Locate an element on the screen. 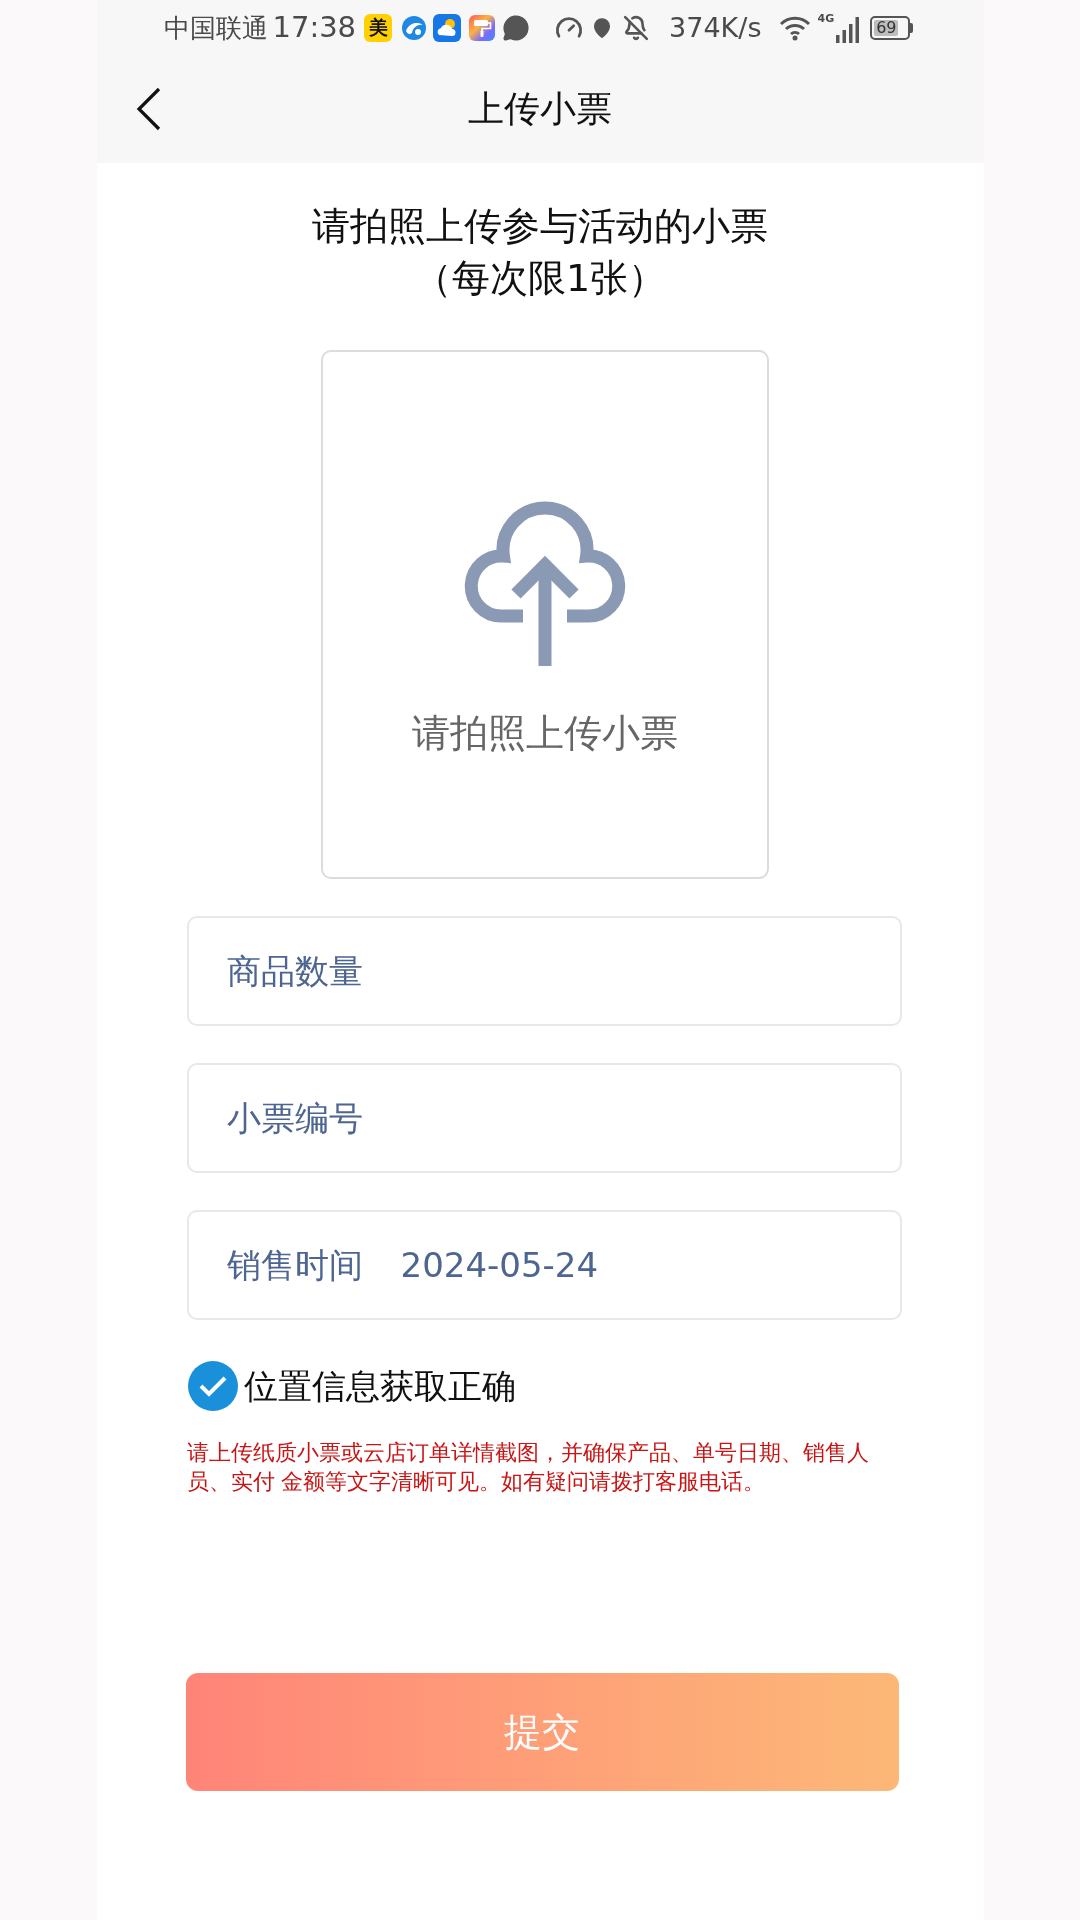  checkbox is located at coordinates (212, 1386).